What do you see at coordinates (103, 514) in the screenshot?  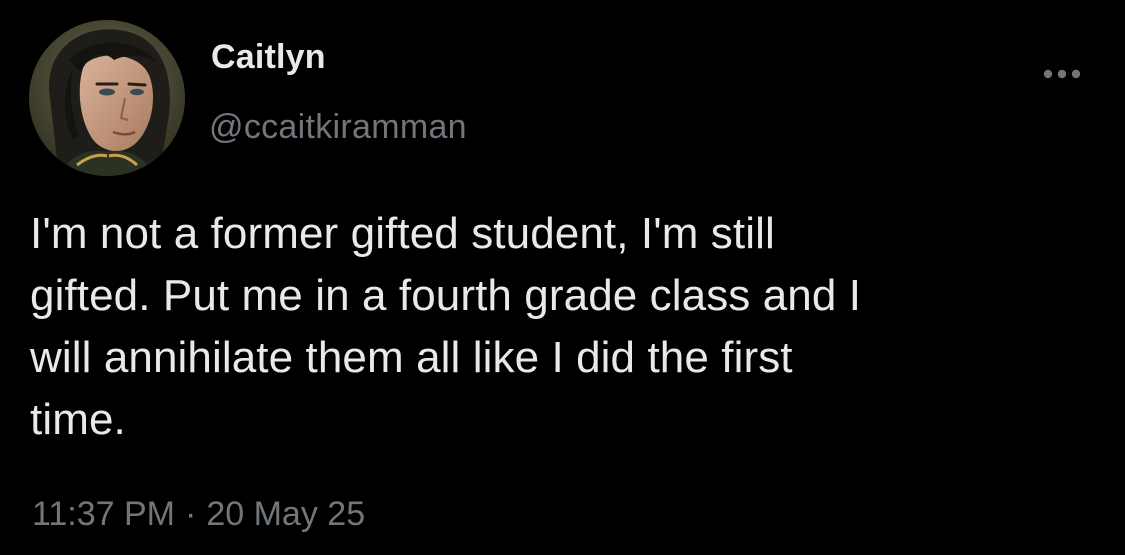 I see `tweet-time: 11:37 PM` at bounding box center [103, 514].